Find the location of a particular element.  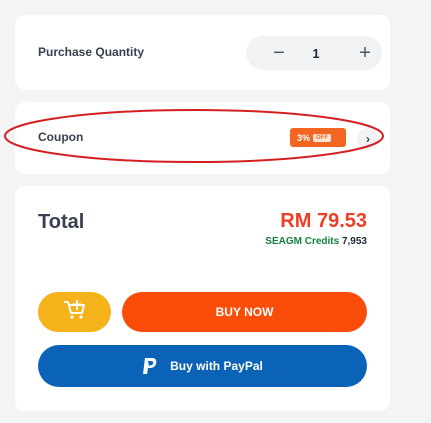

decrease-quantity-button: − is located at coordinates (279, 53).